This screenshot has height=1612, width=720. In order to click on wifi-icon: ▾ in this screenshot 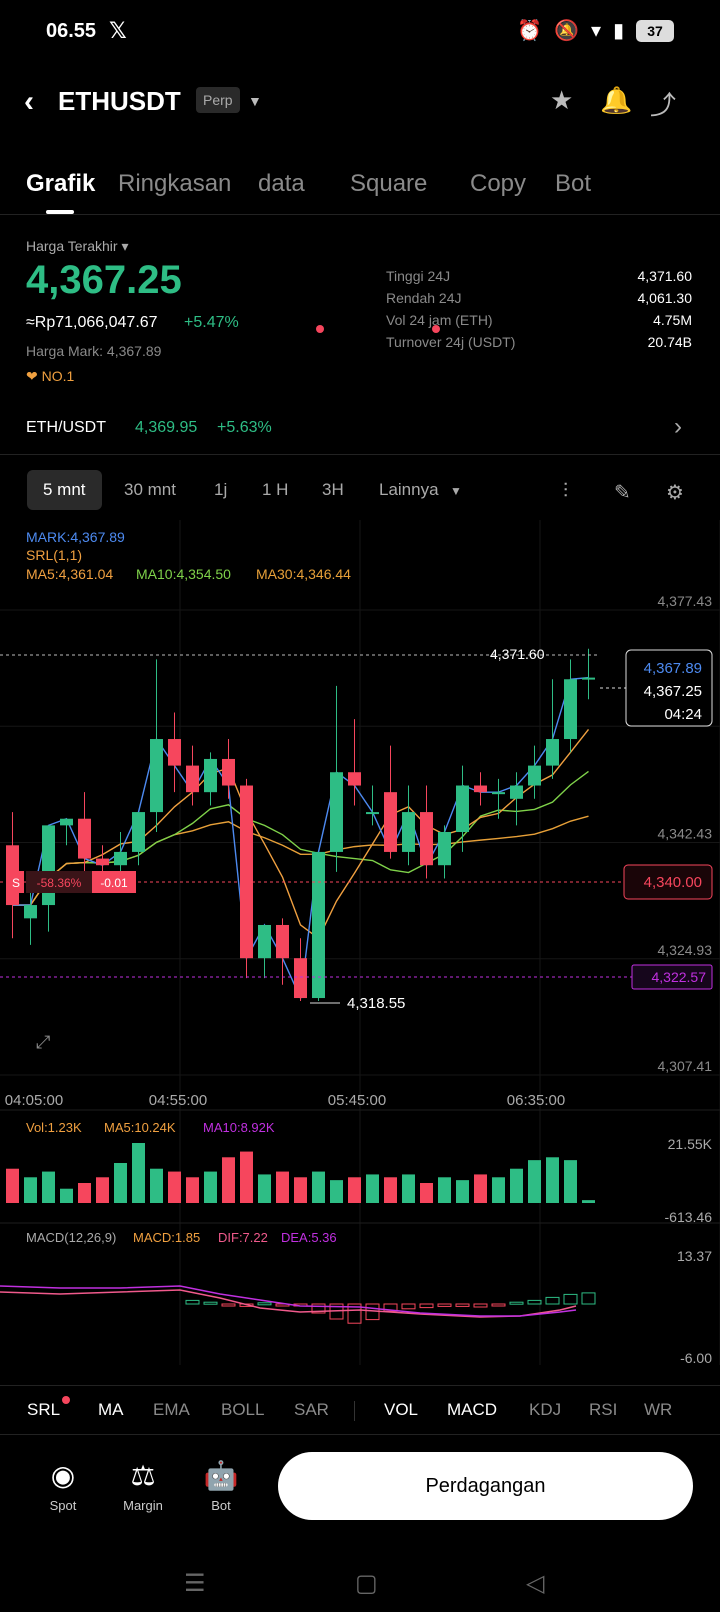, I will do `click(595, 31)`.